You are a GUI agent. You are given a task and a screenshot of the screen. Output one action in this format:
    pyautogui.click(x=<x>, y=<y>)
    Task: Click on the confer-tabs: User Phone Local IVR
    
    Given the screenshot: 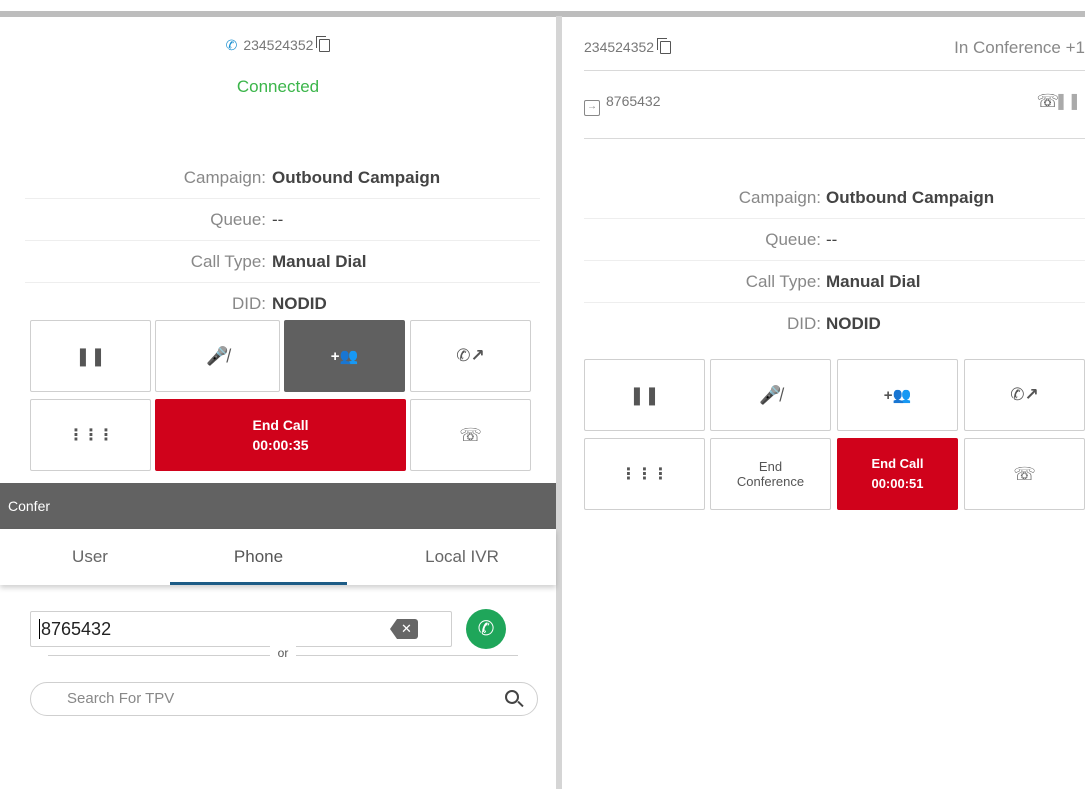 What is the action you would take?
    pyautogui.click(x=278, y=557)
    